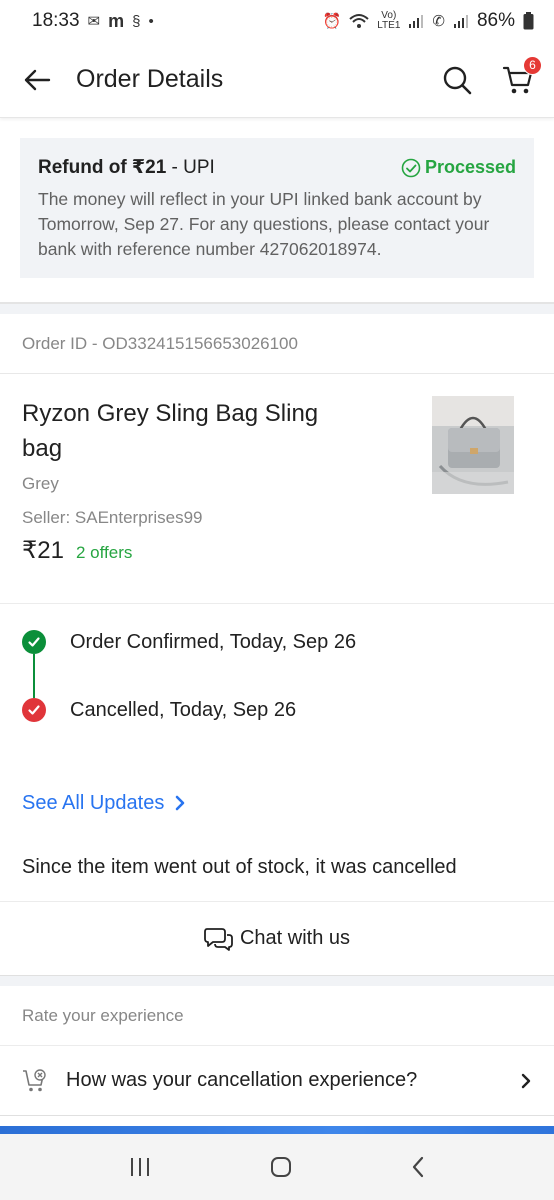 Image resolution: width=554 pixels, height=1200 pixels. I want to click on battery-level: 86%, so click(495, 20).